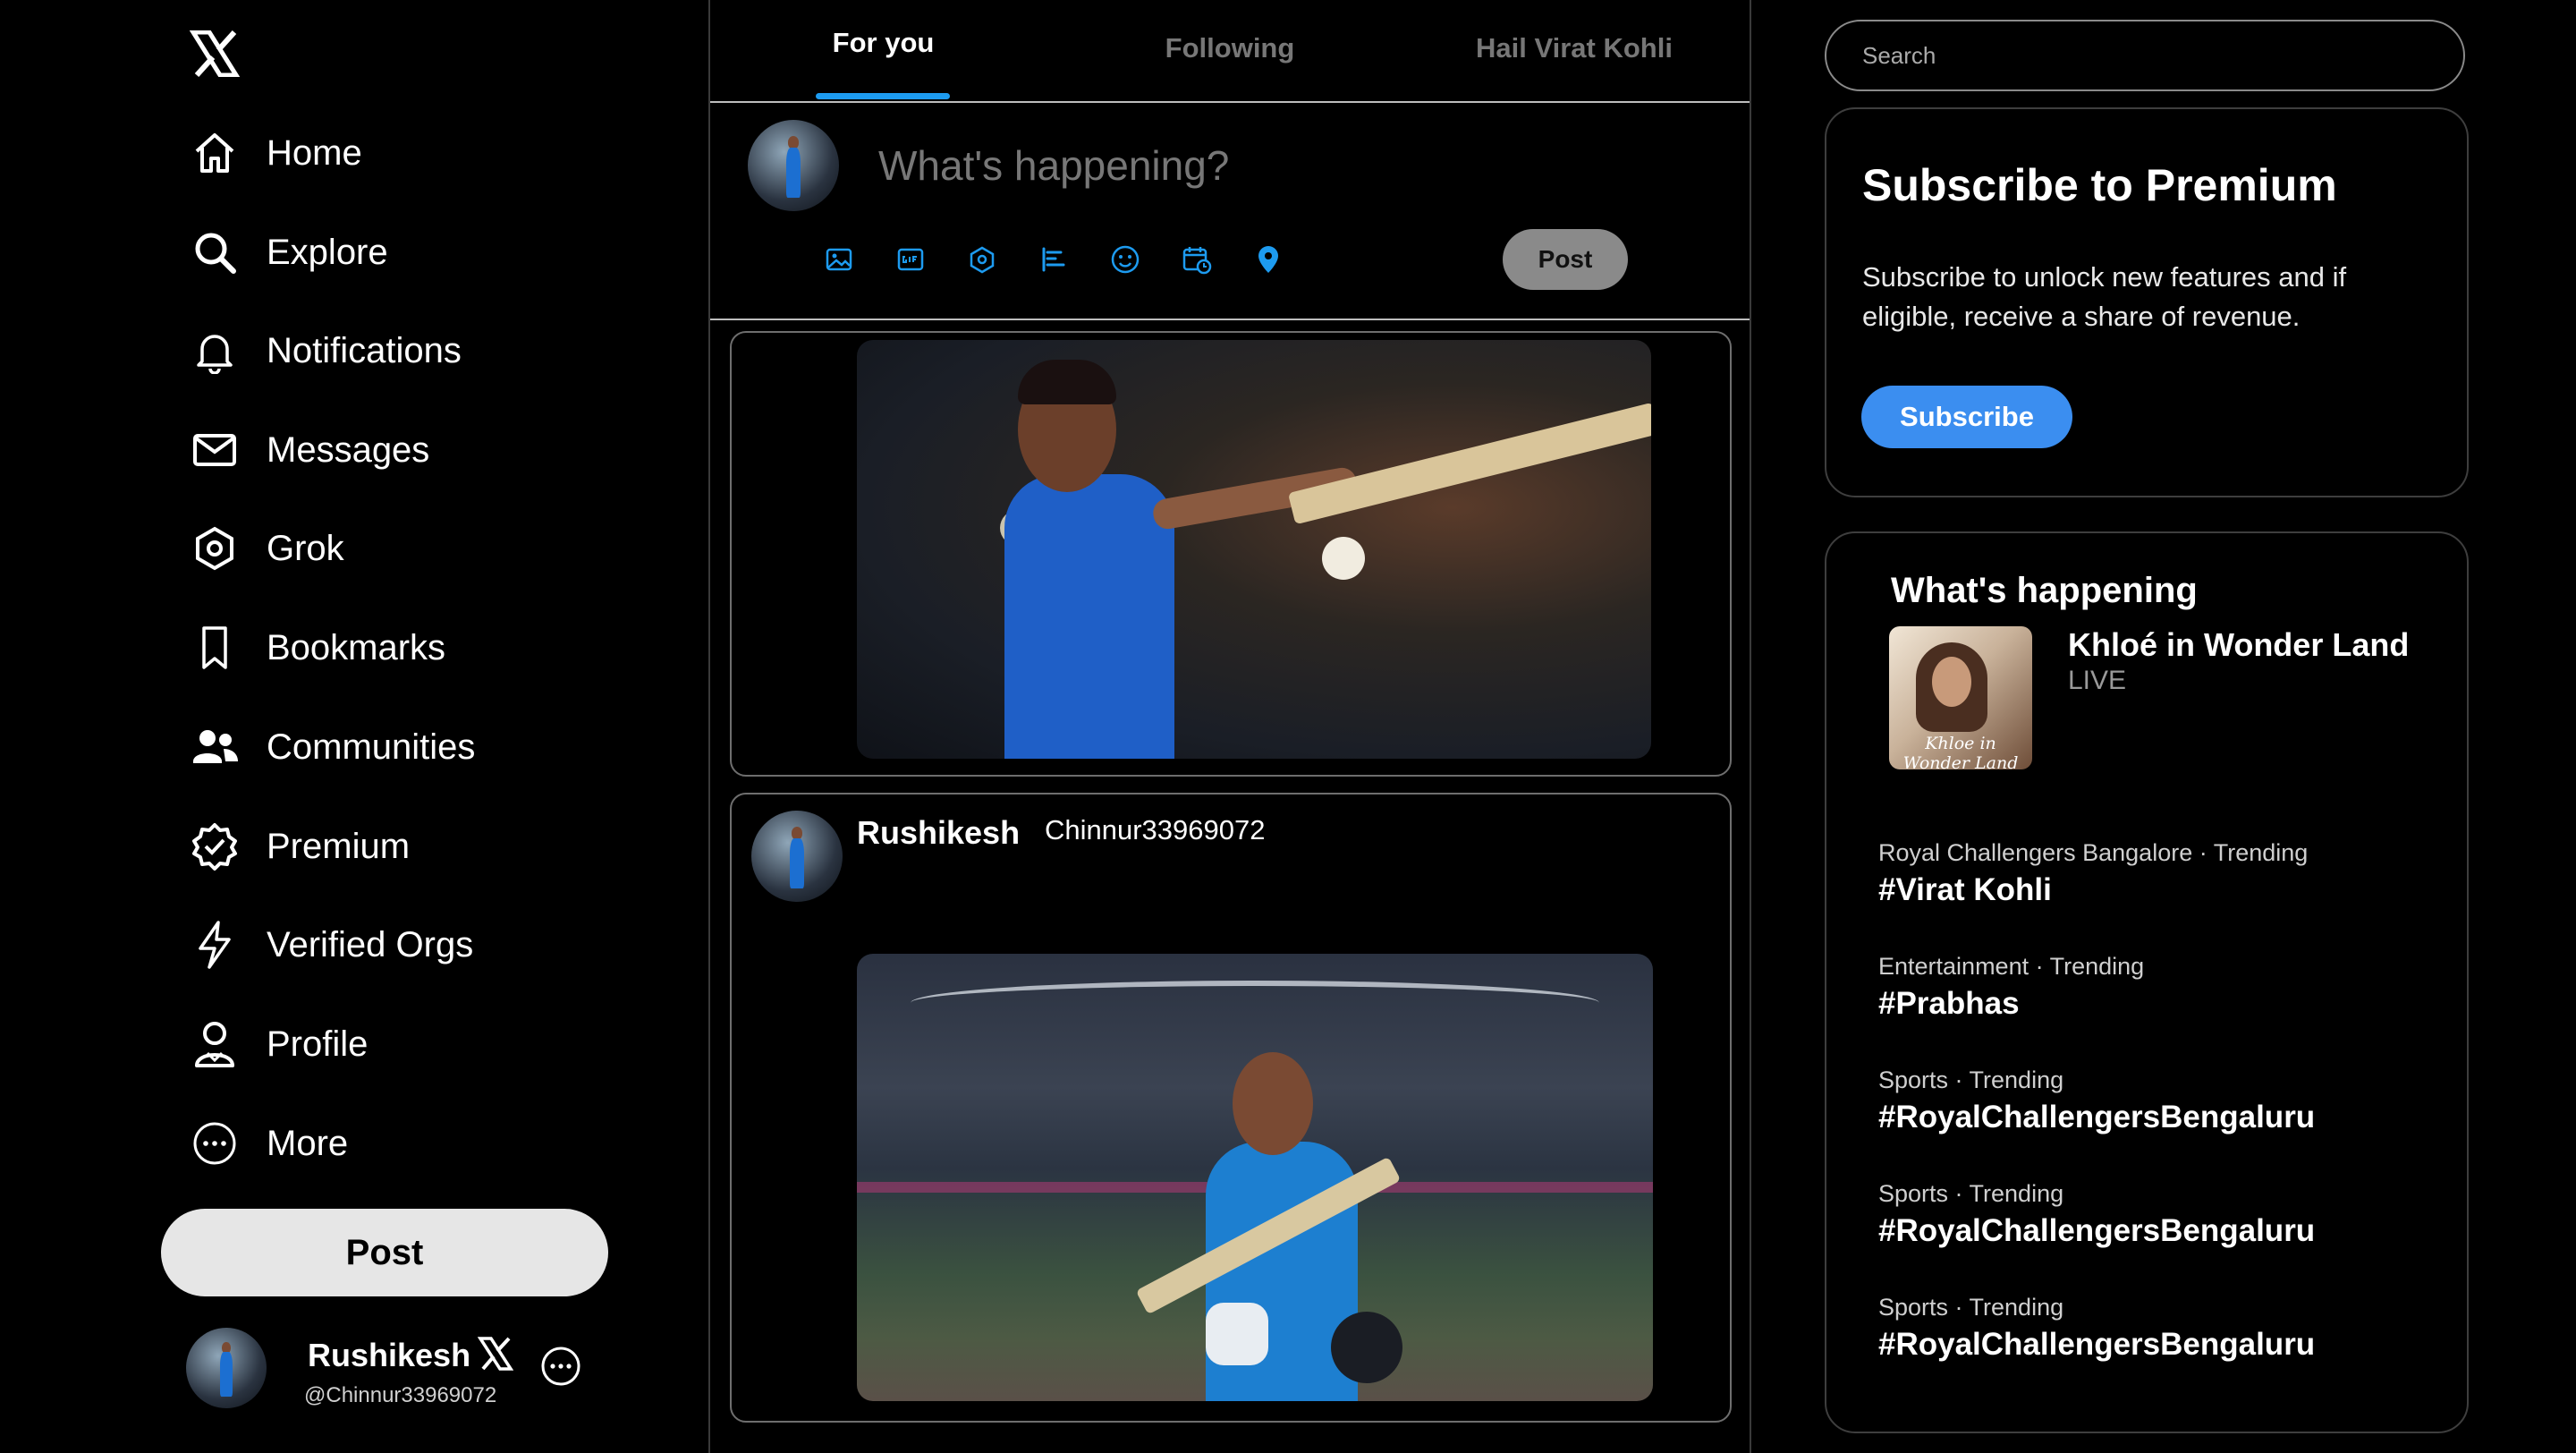 This screenshot has height=1453, width=2576. I want to click on nav-communities: Communities, so click(332, 747).